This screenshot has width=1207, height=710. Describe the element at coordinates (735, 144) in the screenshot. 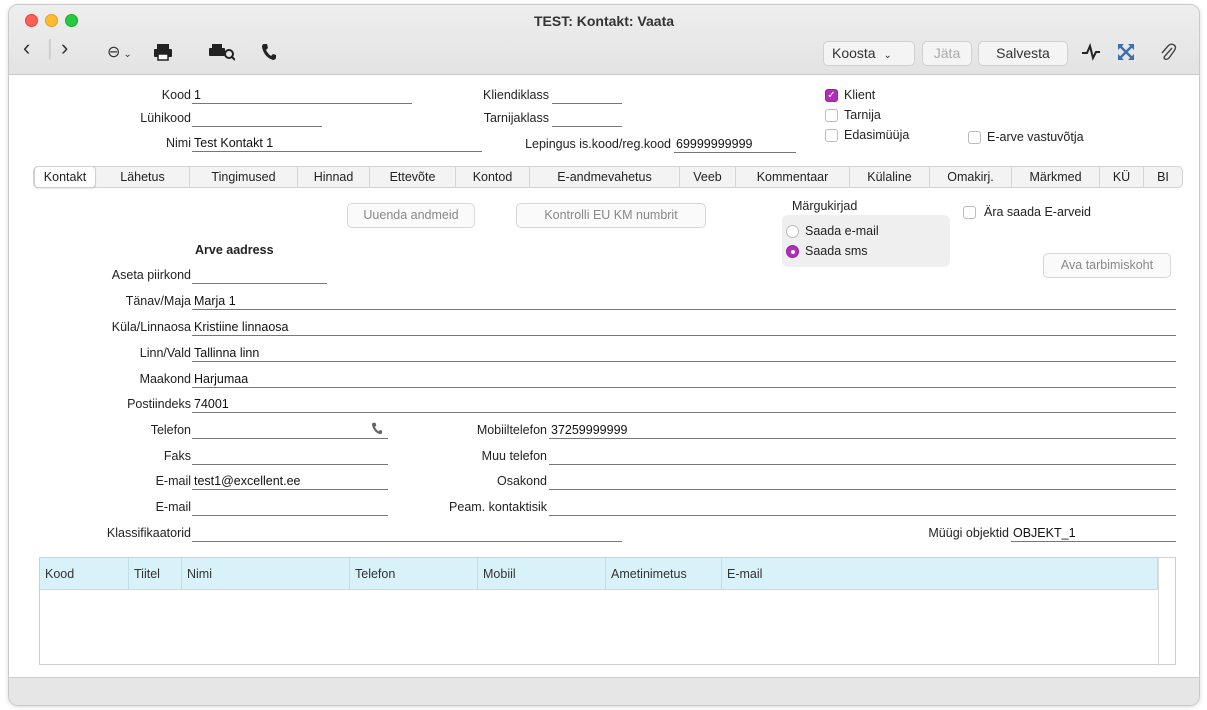

I see `lepingus-field: 69999999999` at that location.